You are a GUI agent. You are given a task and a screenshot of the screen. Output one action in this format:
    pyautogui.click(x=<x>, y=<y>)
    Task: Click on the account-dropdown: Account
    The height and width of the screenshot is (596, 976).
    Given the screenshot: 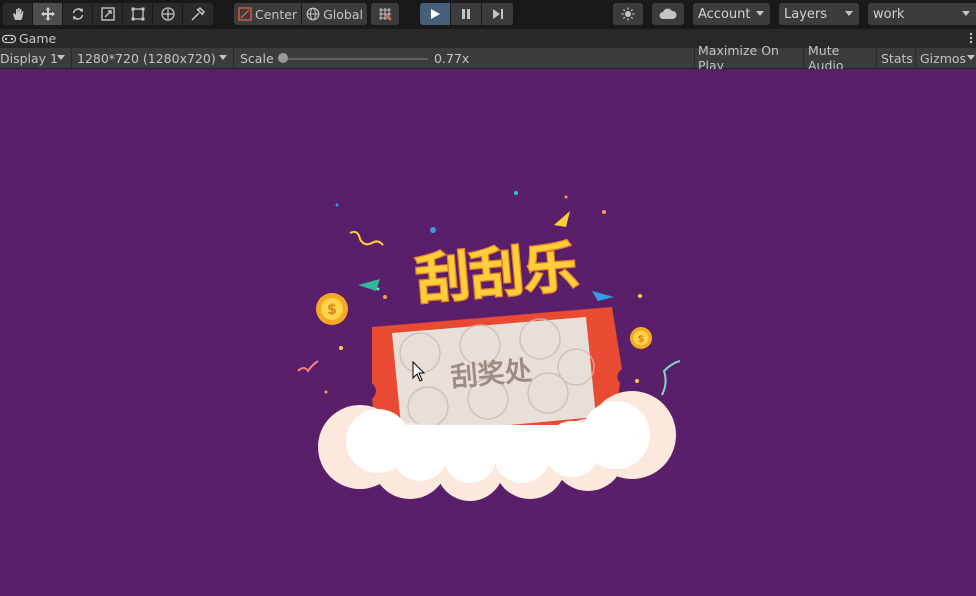 What is the action you would take?
    pyautogui.click(x=731, y=14)
    